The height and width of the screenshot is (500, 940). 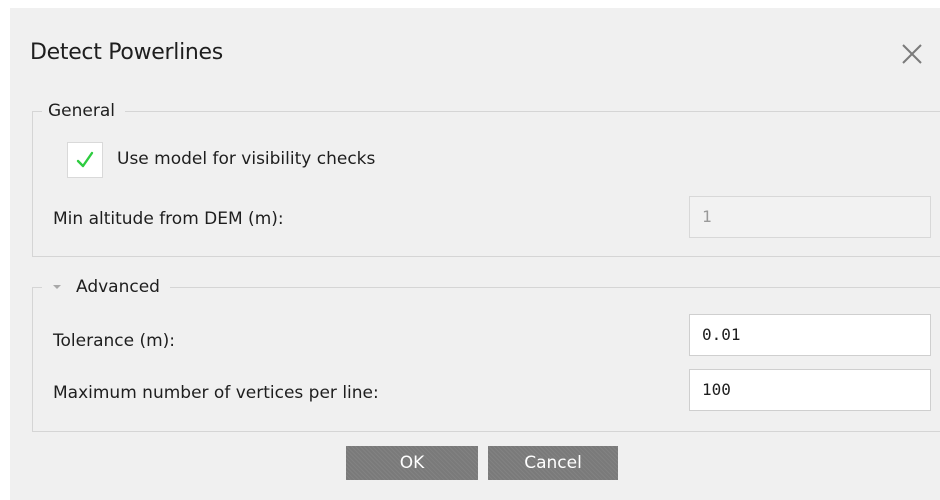 What do you see at coordinates (114, 341) in the screenshot?
I see `tolerance-label: Tolerance (m):` at bounding box center [114, 341].